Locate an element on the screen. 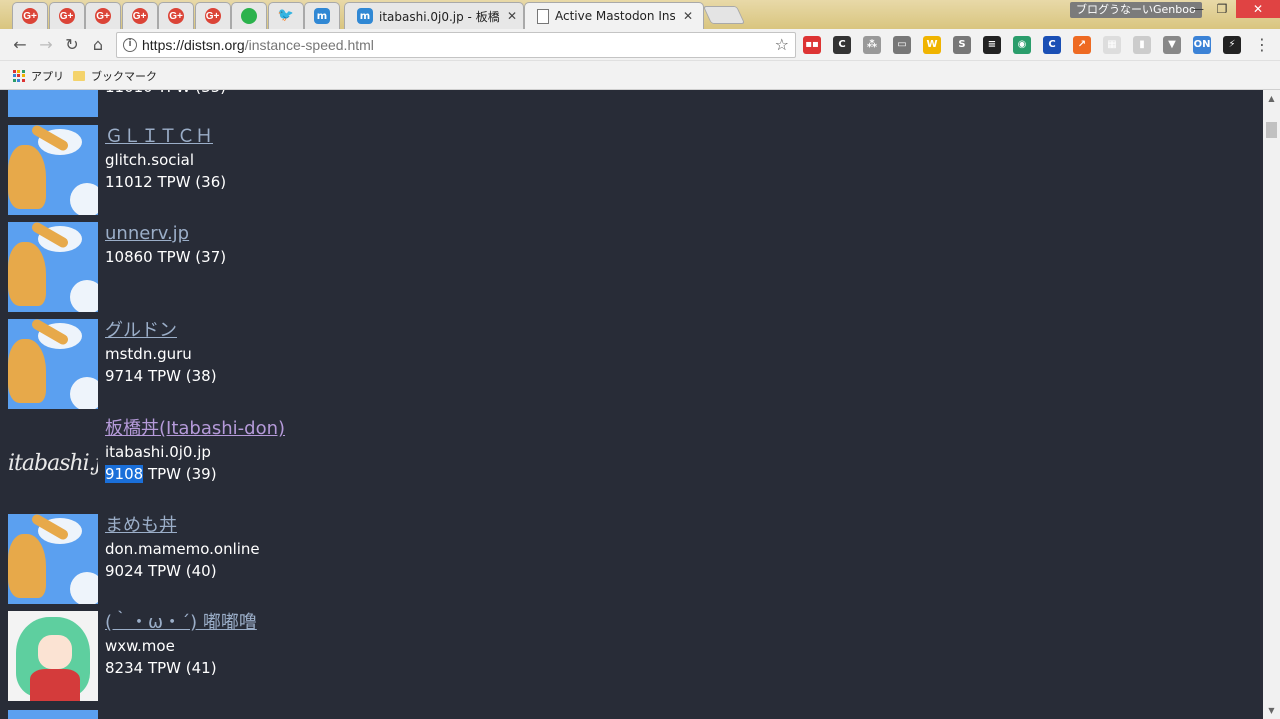  scroll-thumb is located at coordinates (1271, 130).